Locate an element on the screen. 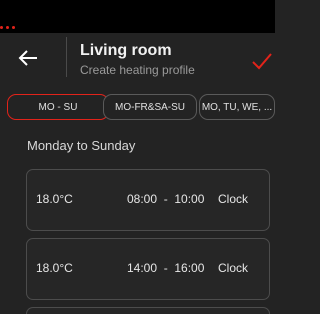 The width and height of the screenshot is (320, 314). slot-start-time: 14:00 is located at coordinates (142, 268).